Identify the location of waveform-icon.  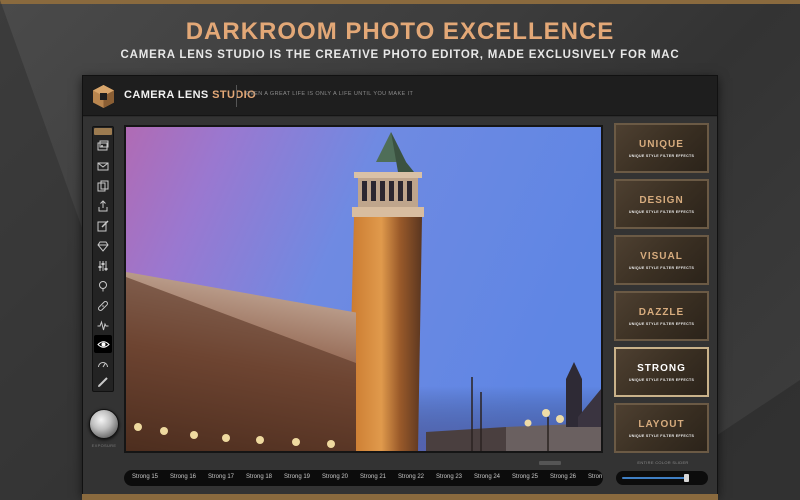
(103, 326).